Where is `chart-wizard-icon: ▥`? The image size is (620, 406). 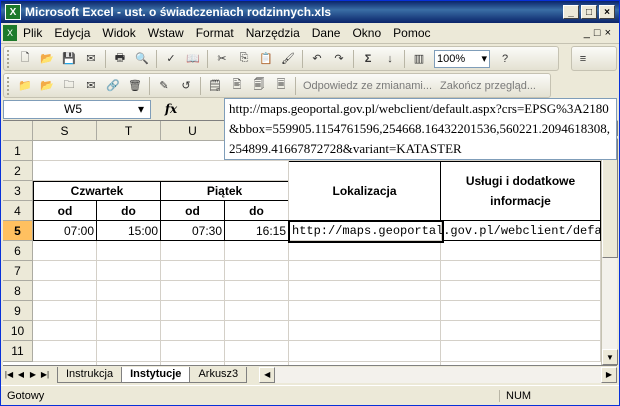
chart-wizard-icon: ▥ is located at coordinates (419, 59).